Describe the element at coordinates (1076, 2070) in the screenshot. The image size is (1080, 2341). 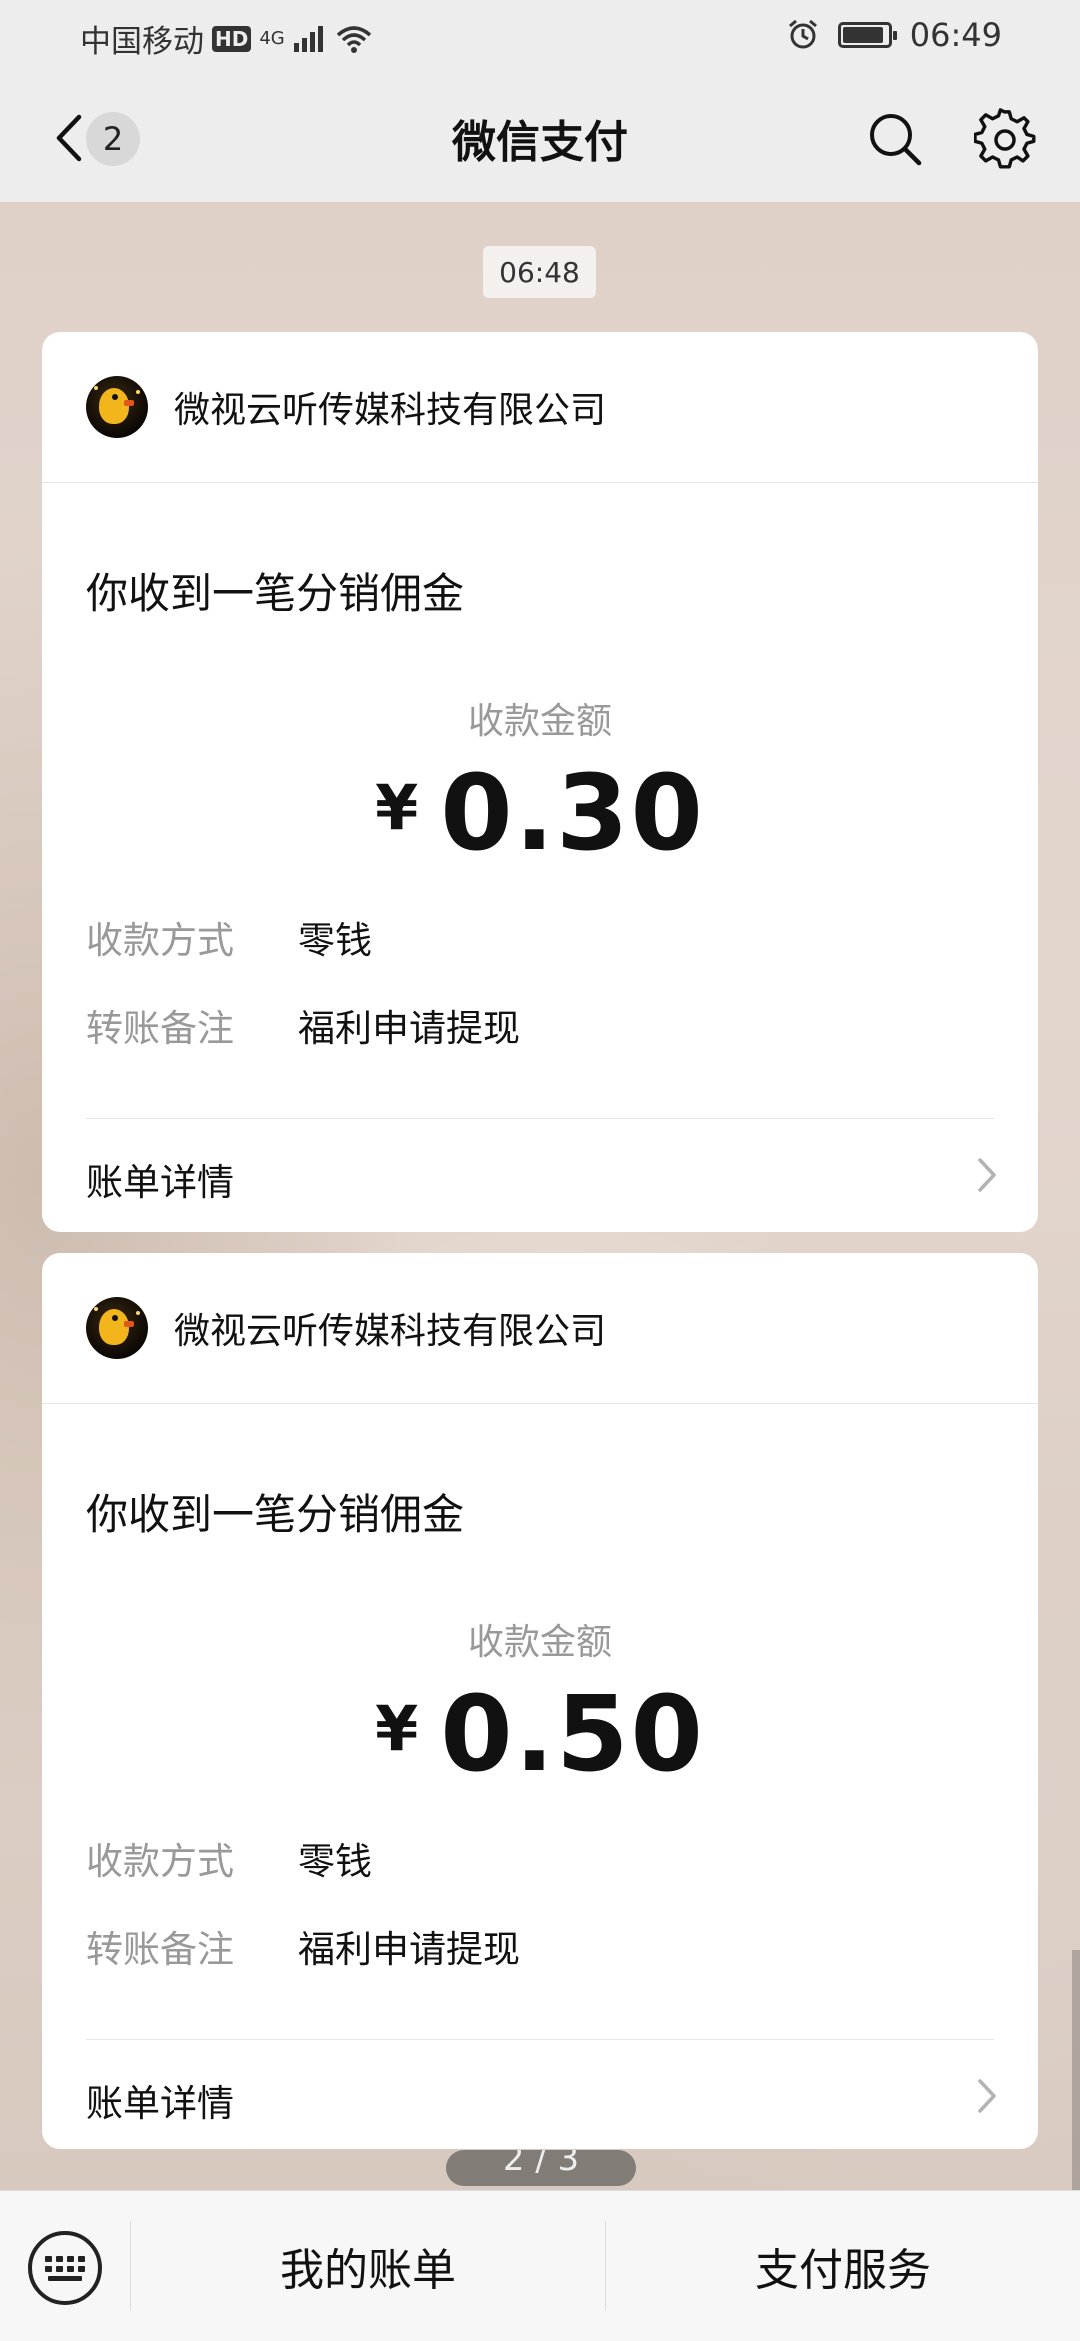
I see `scroll-indicator` at that location.